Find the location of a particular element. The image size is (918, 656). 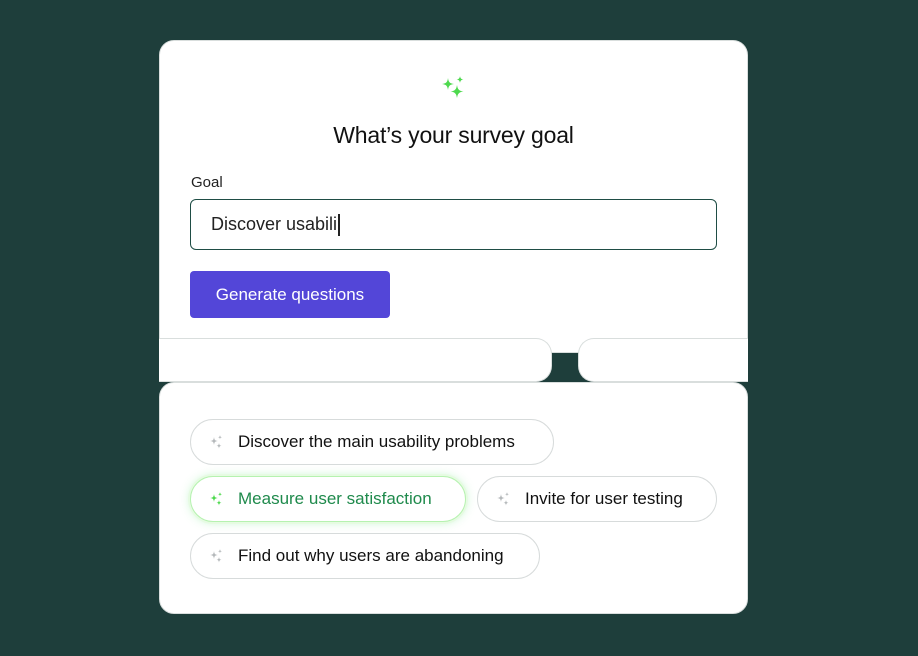

goal-input-value: Discover usabili is located at coordinates (274, 224).